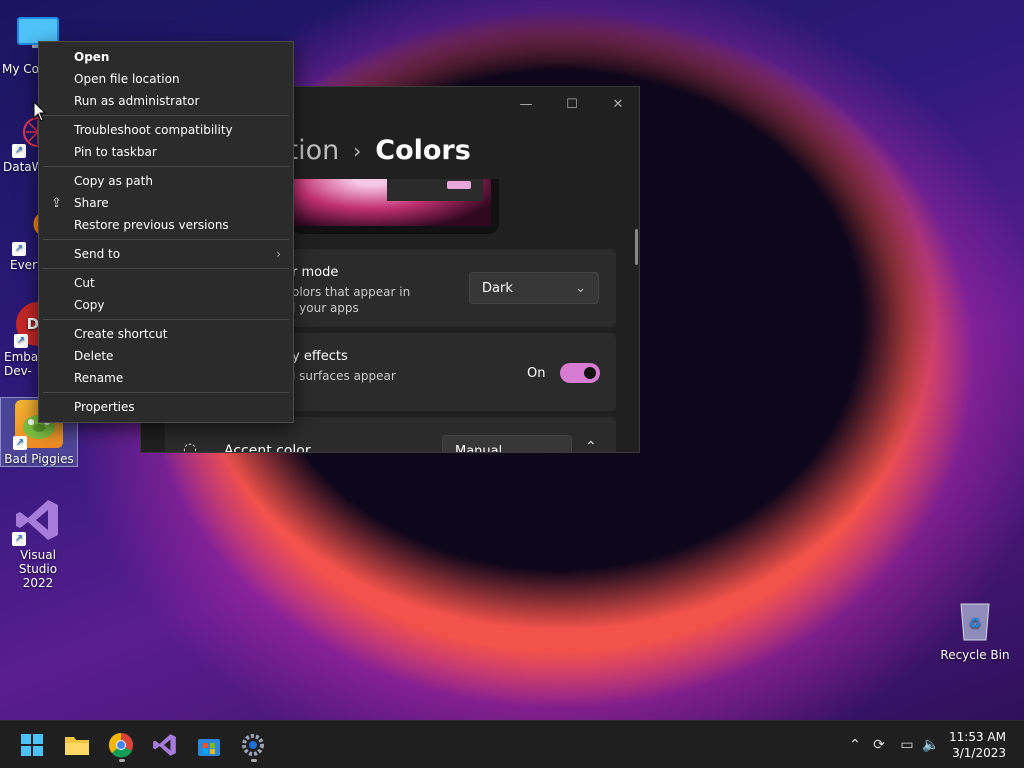 The height and width of the screenshot is (768, 1024). Describe the element at coordinates (423, 150) in the screenshot. I see `page-title: Colors` at that location.